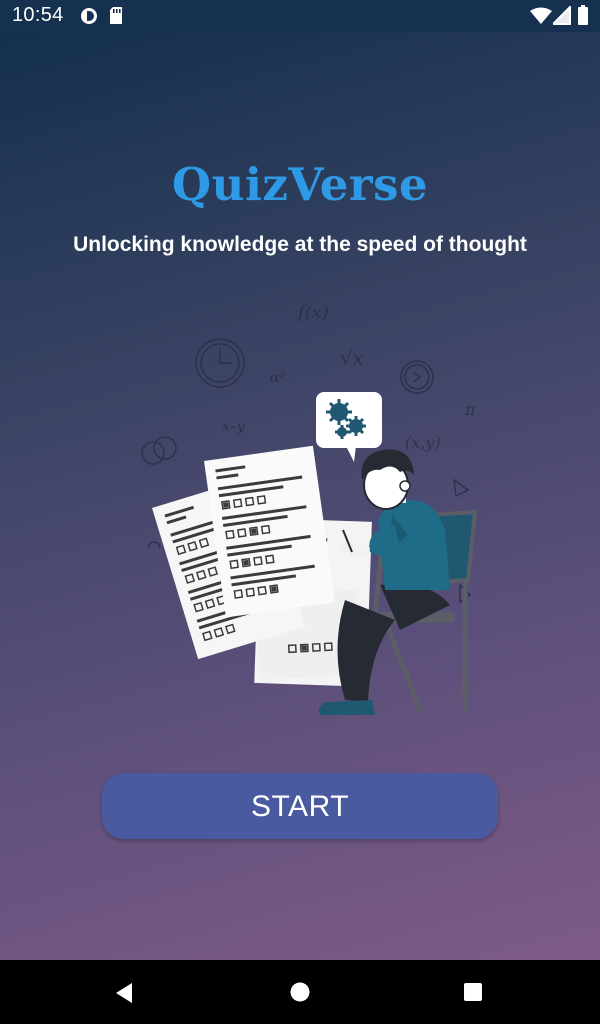 This screenshot has width=600, height=1024. Describe the element at coordinates (89, 16) in the screenshot. I see `data-saver-icon` at that location.